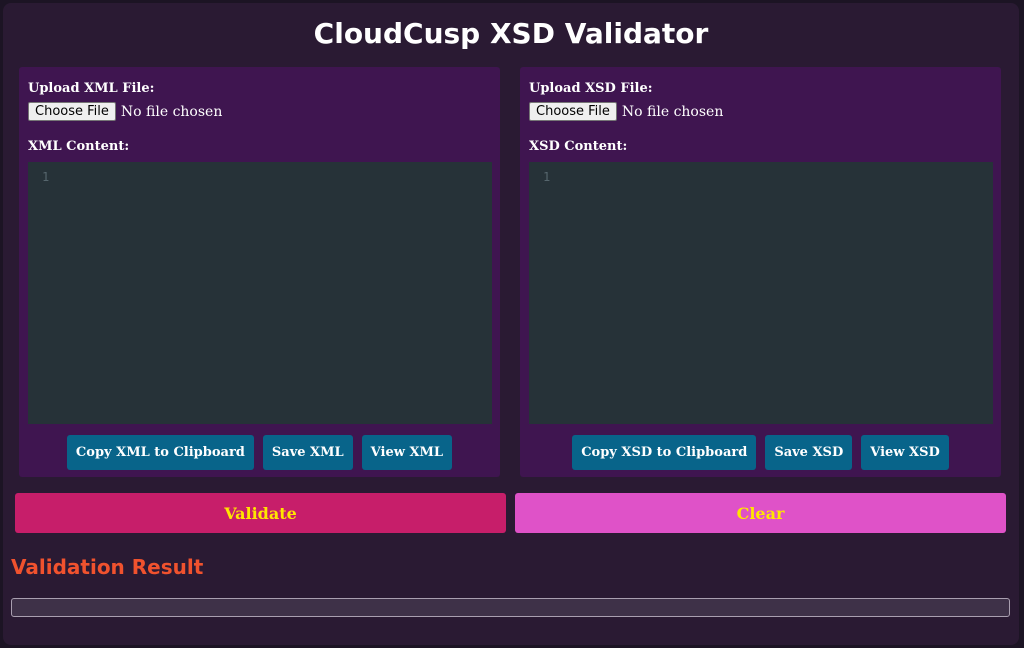 The image size is (1024, 648). Describe the element at coordinates (307, 452) in the screenshot. I see `save-xml-button: Save XML` at that location.